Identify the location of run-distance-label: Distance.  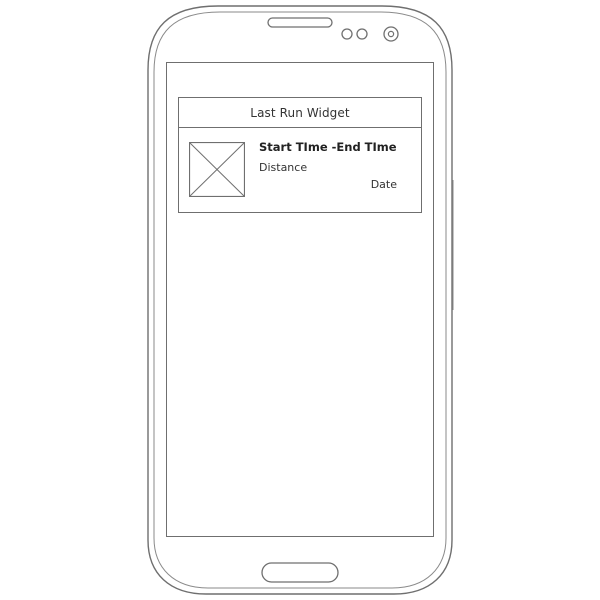
(283, 167).